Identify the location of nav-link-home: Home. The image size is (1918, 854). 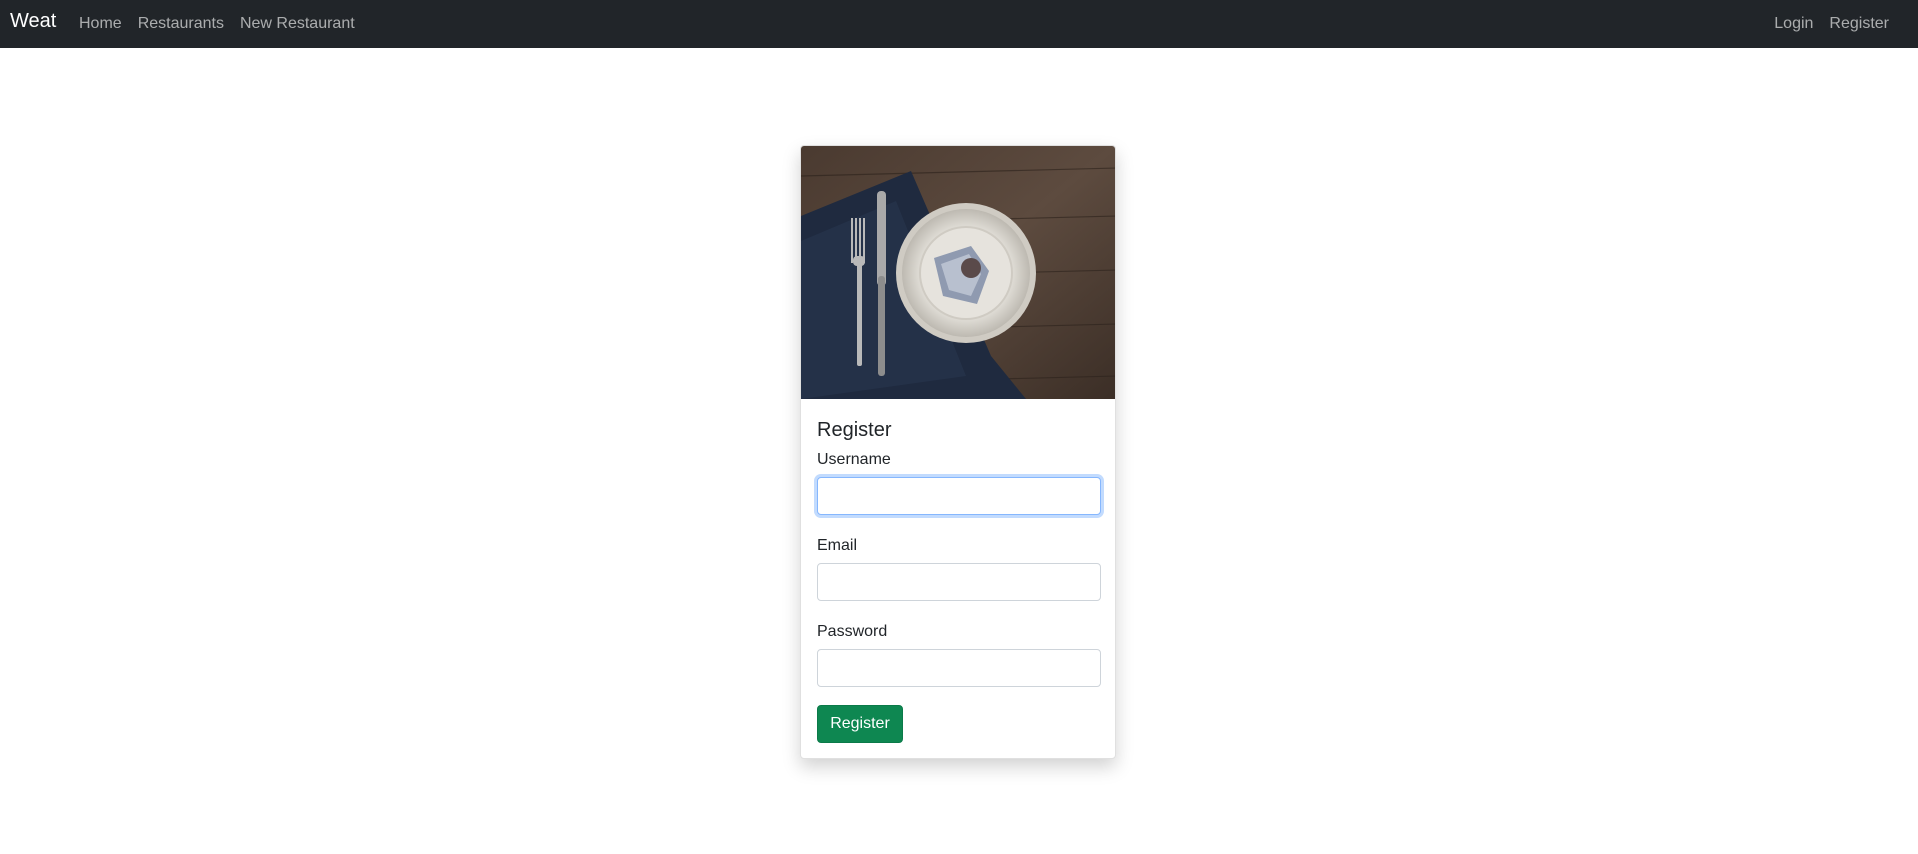
(100, 24).